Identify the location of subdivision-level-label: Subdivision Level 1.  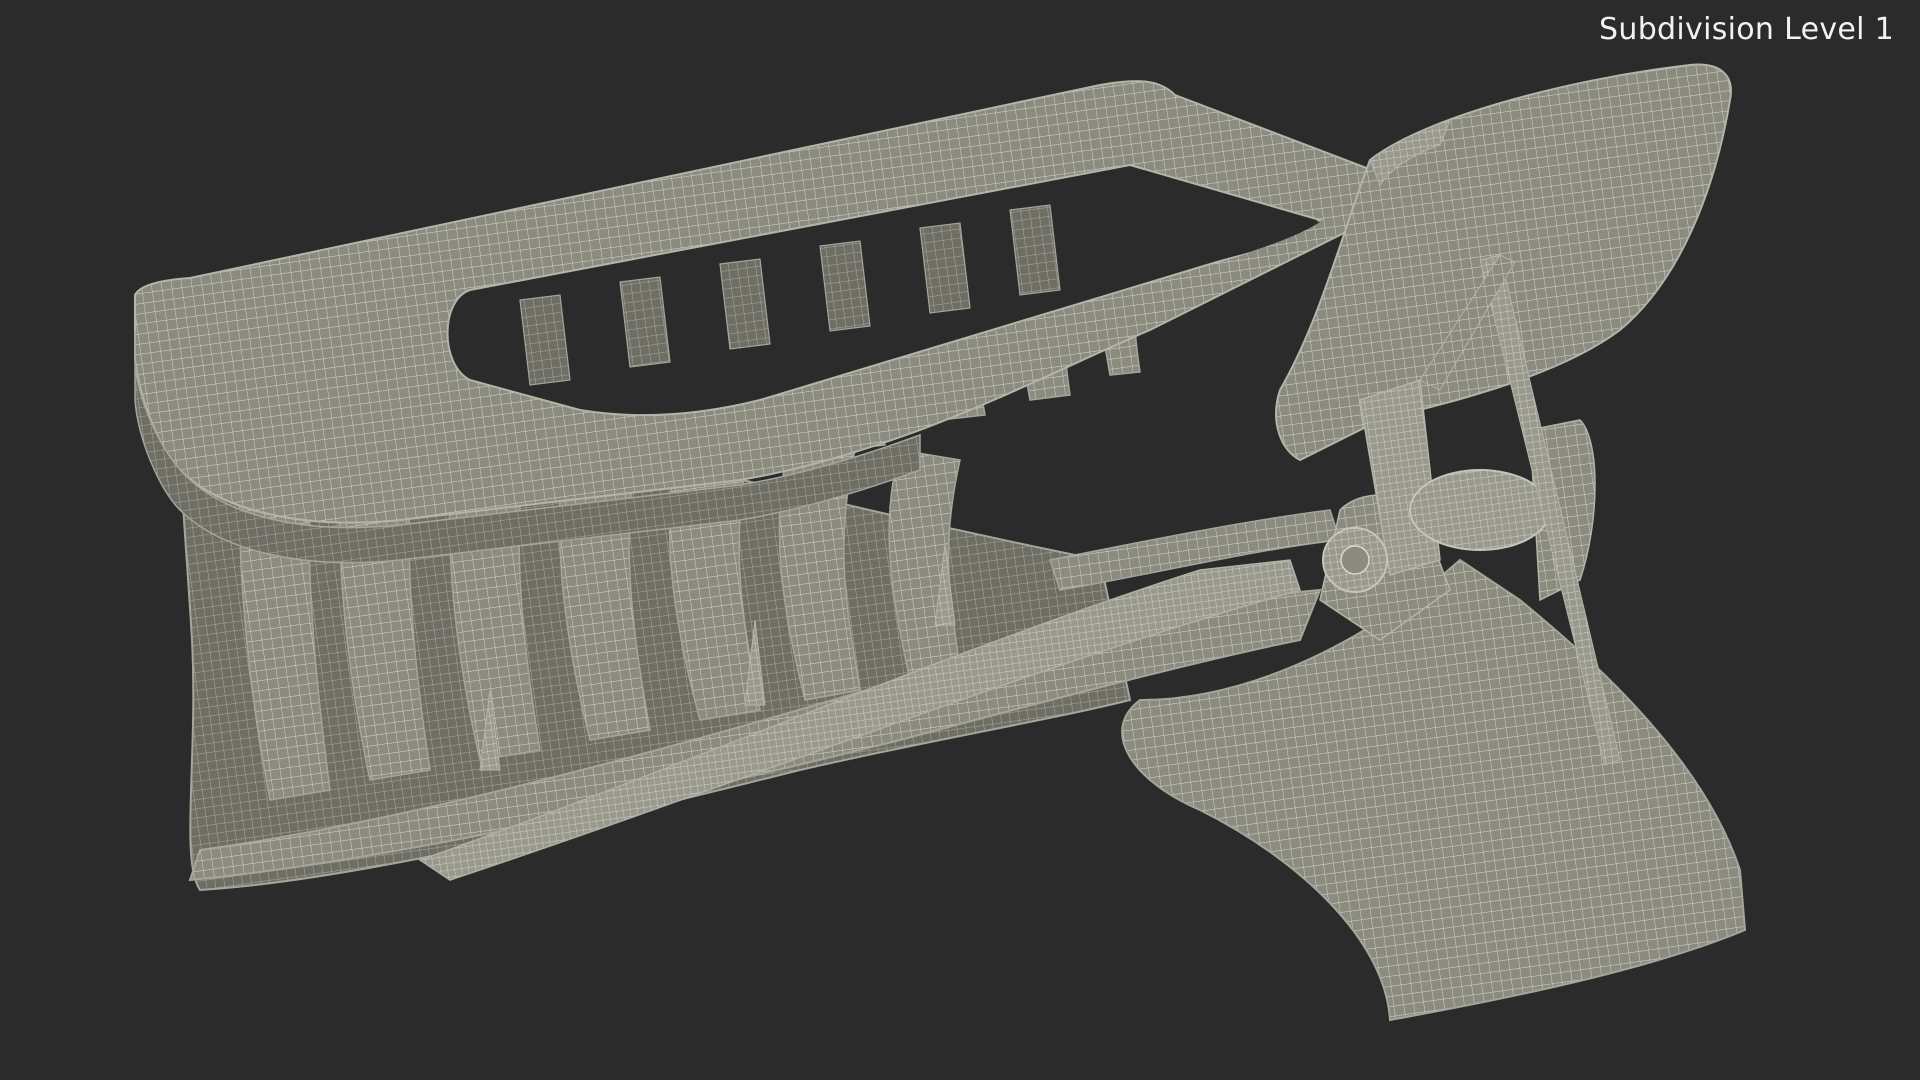
(1746, 29).